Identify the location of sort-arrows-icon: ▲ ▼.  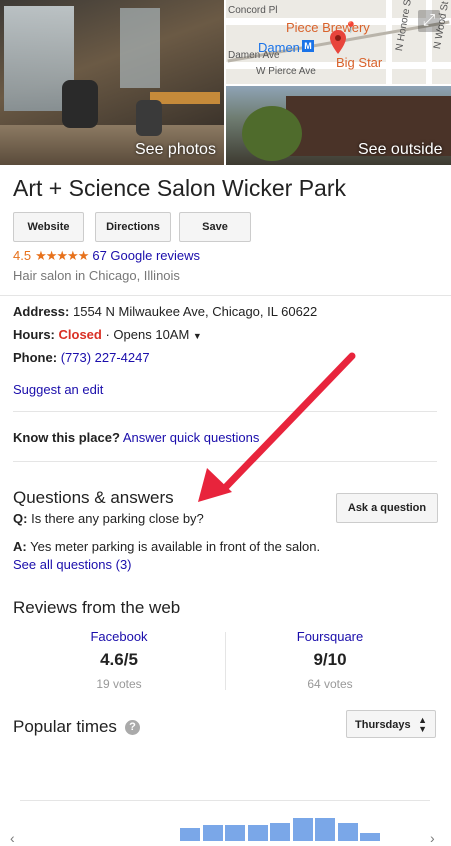
(422, 724).